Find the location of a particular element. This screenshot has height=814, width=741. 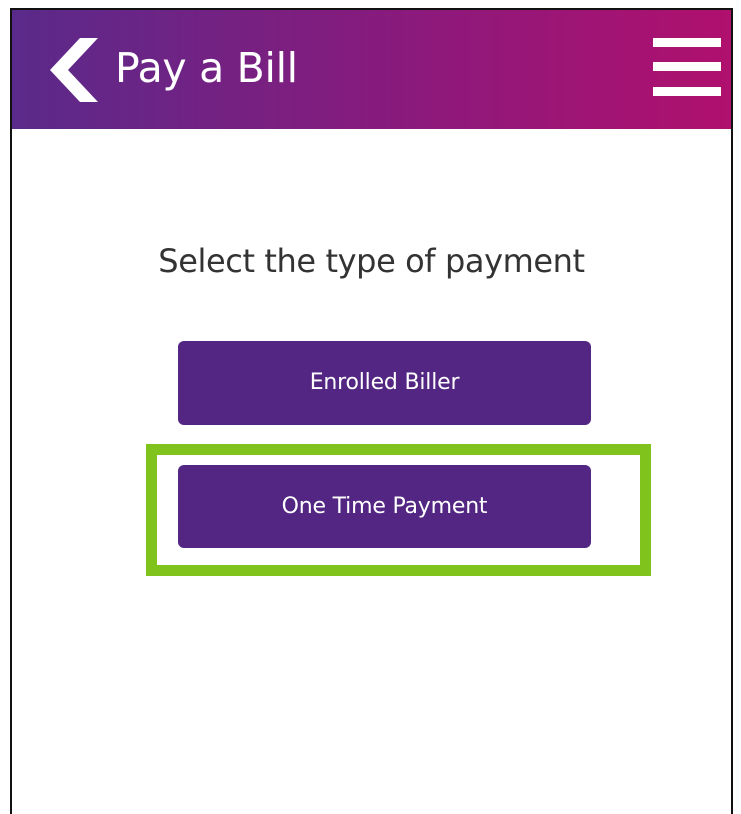

menu-button is located at coordinates (687, 68).